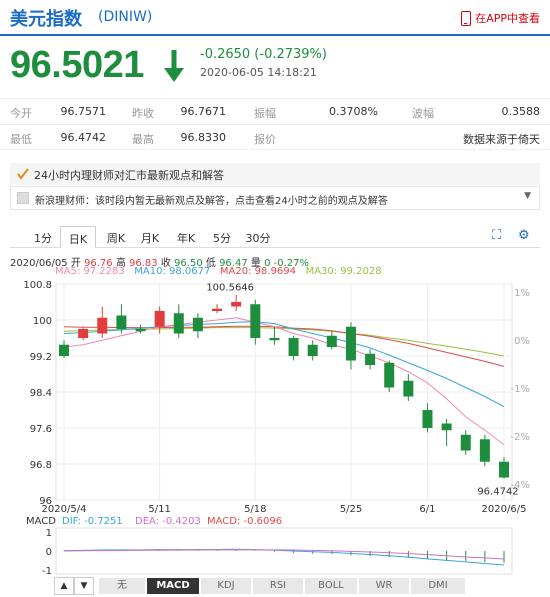 This screenshot has height=597, width=550. Describe the element at coordinates (275, 18) in the screenshot. I see `header-bar: 美元指数 (DINIW) 在APP中查看` at that location.